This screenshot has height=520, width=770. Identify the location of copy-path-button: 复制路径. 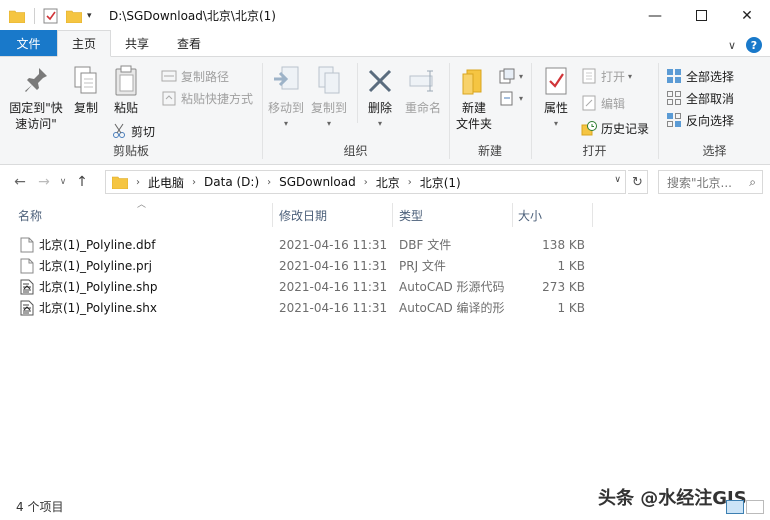
(194, 76).